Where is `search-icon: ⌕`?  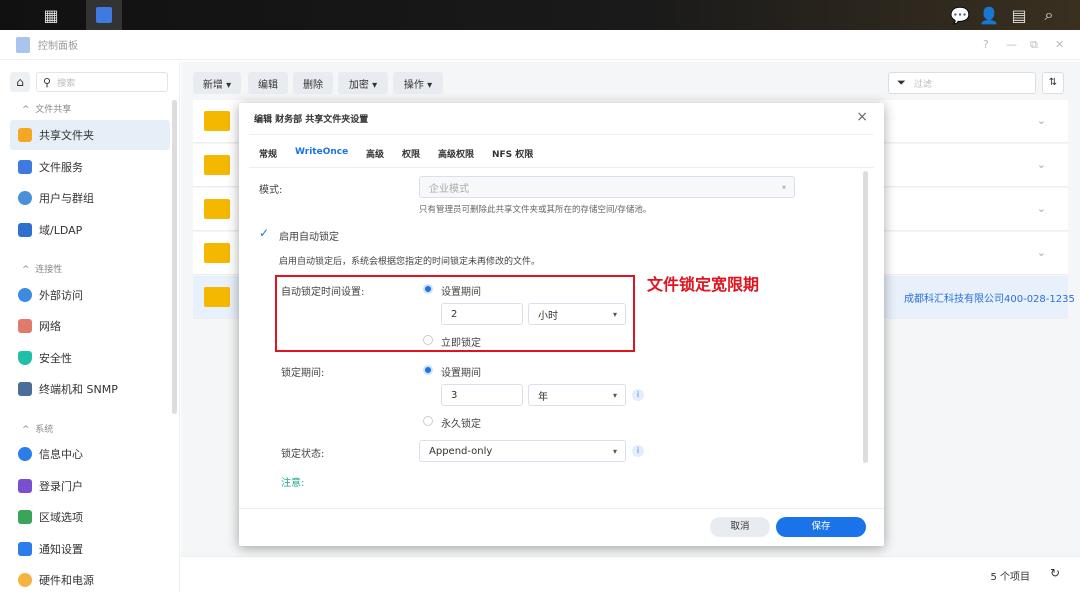
search-icon: ⌕ is located at coordinates (1049, 15).